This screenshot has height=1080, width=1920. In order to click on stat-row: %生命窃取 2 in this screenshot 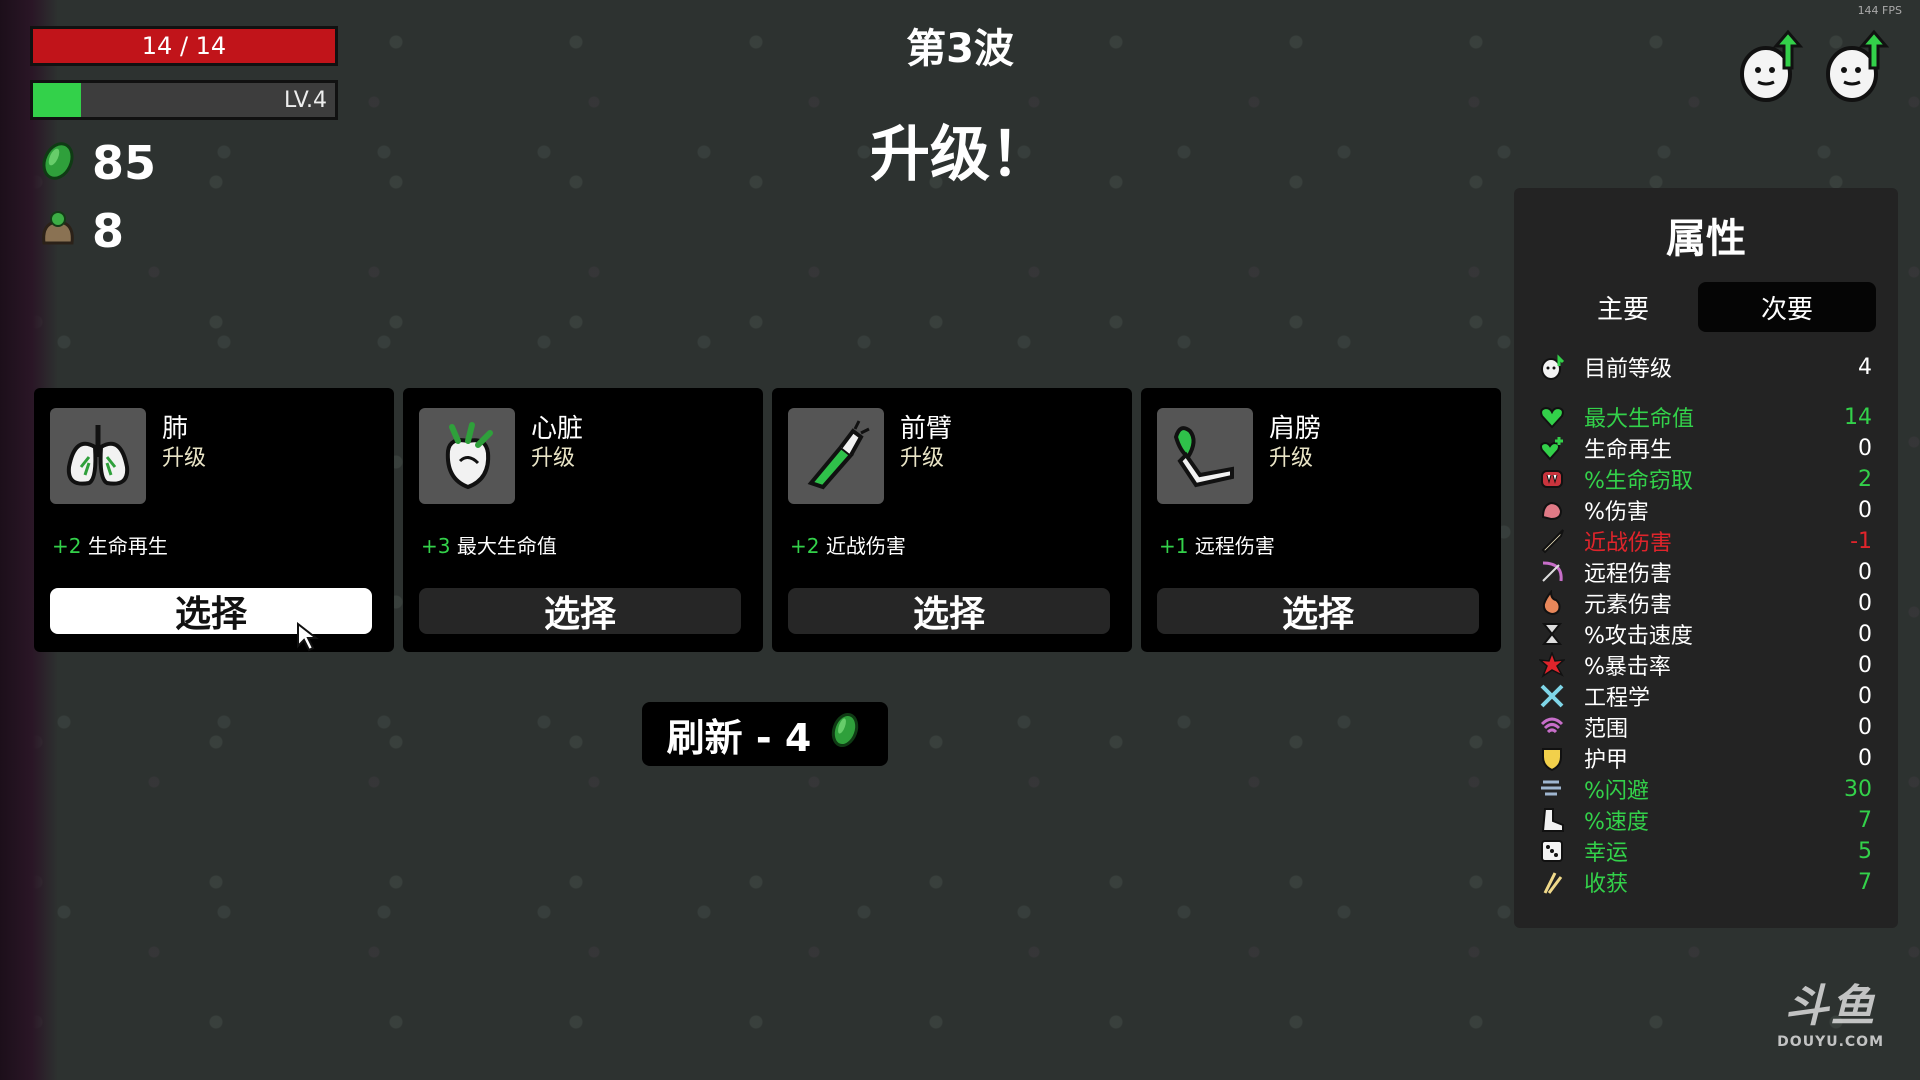, I will do `click(1705, 479)`.